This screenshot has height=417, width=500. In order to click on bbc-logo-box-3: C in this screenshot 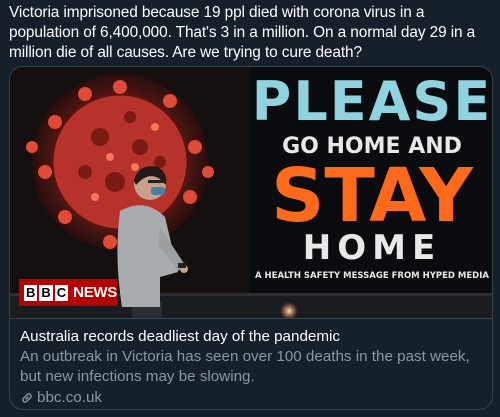, I will do `click(61, 292)`.